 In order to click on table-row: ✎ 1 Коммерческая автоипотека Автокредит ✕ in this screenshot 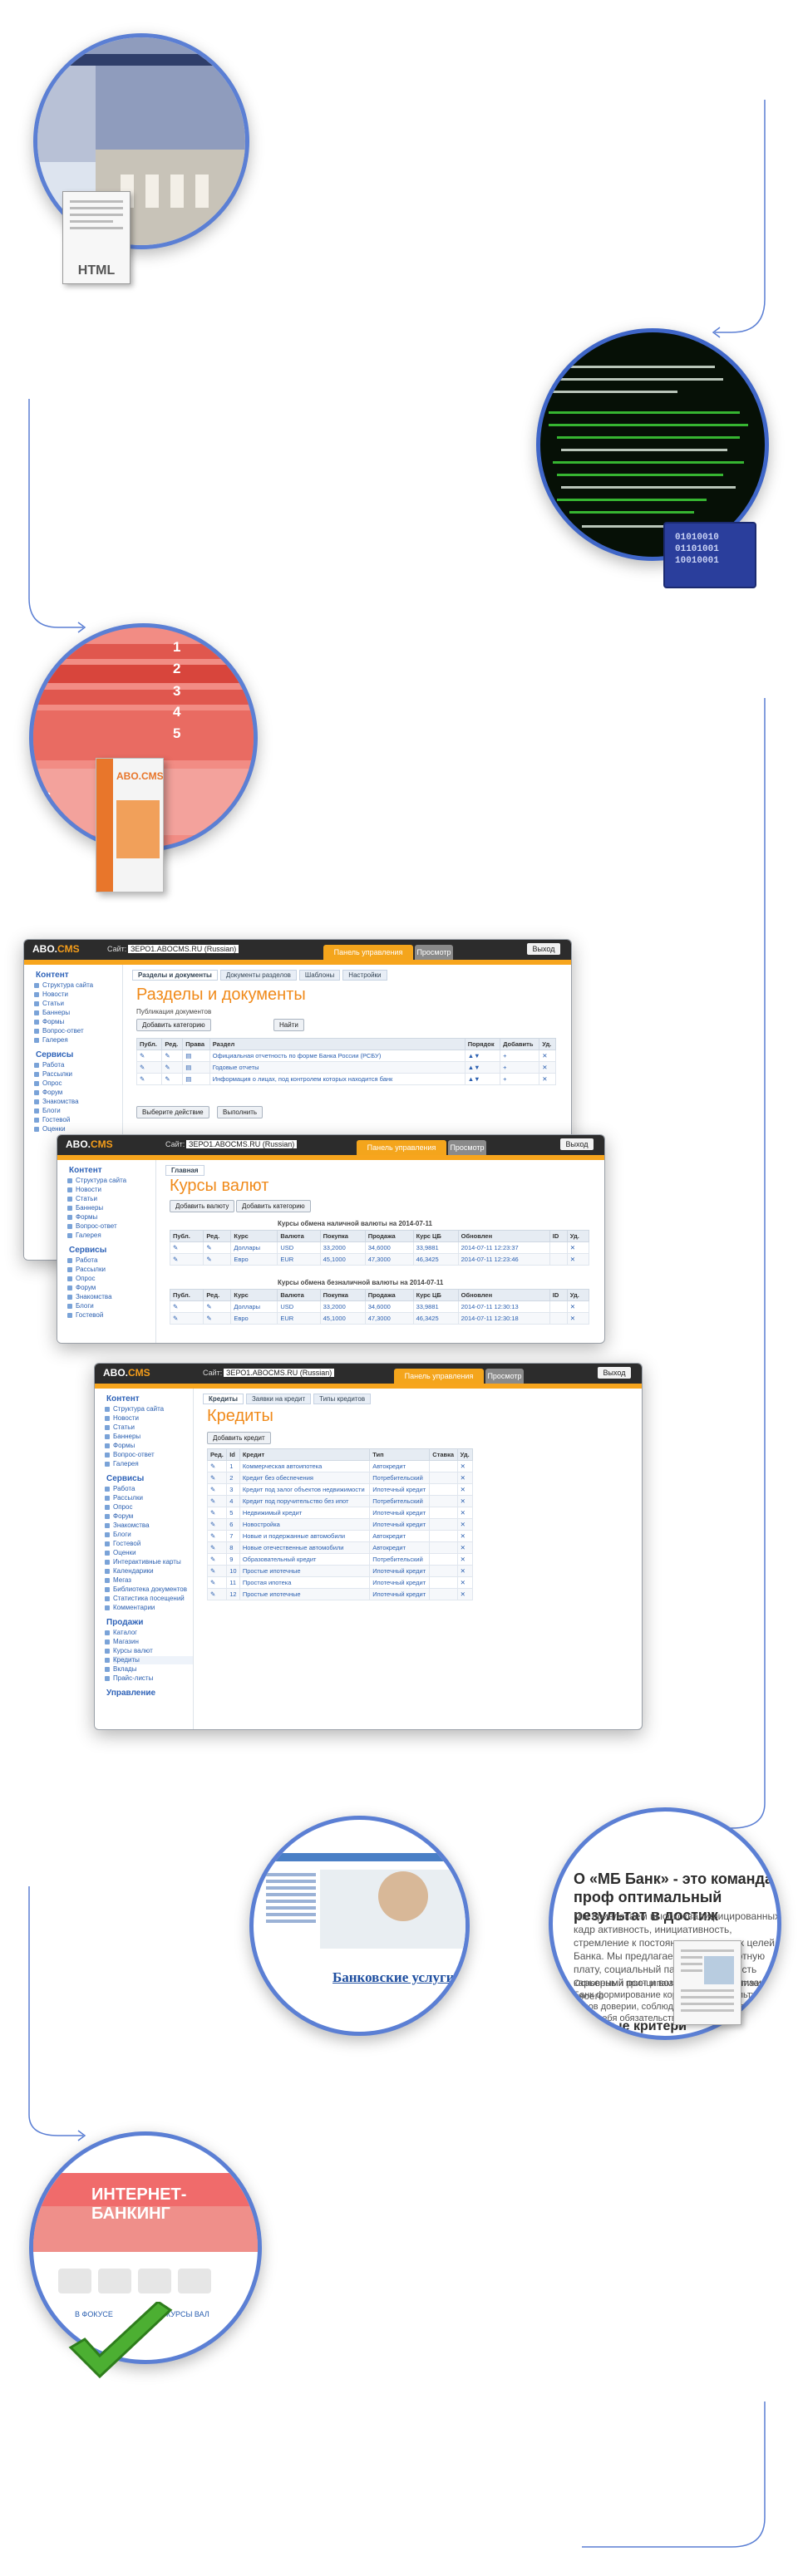, I will do `click(340, 1466)`.